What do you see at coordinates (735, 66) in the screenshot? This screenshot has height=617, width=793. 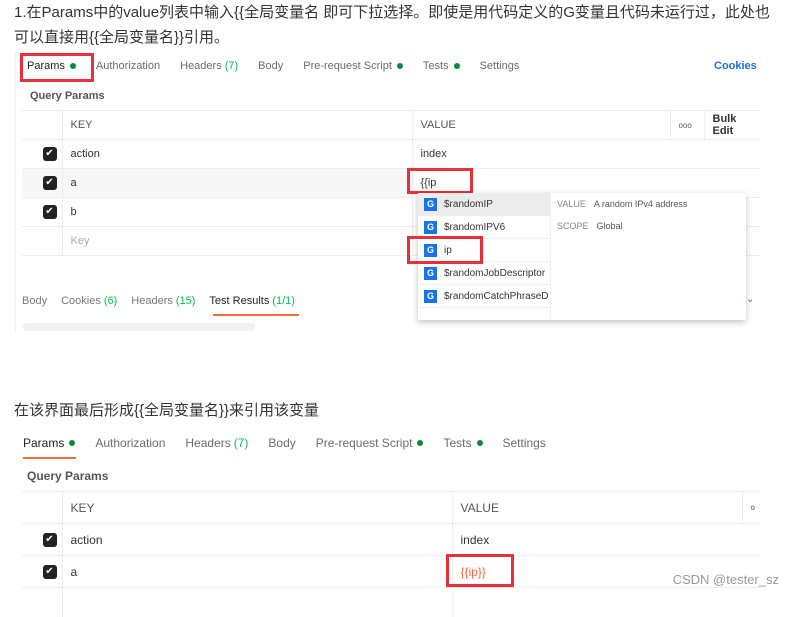 I see `cookies-link: Cookies` at bounding box center [735, 66].